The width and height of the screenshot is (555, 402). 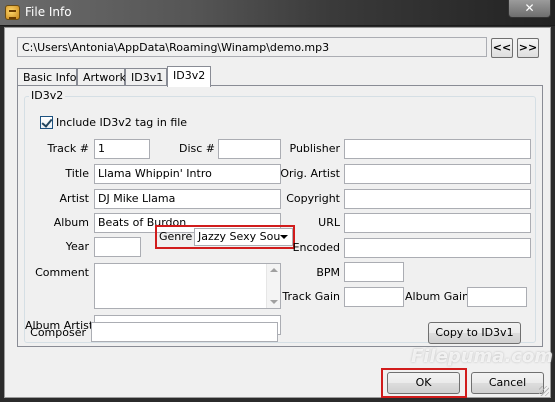 I want to click on composer-label: Composer, so click(x=58, y=332).